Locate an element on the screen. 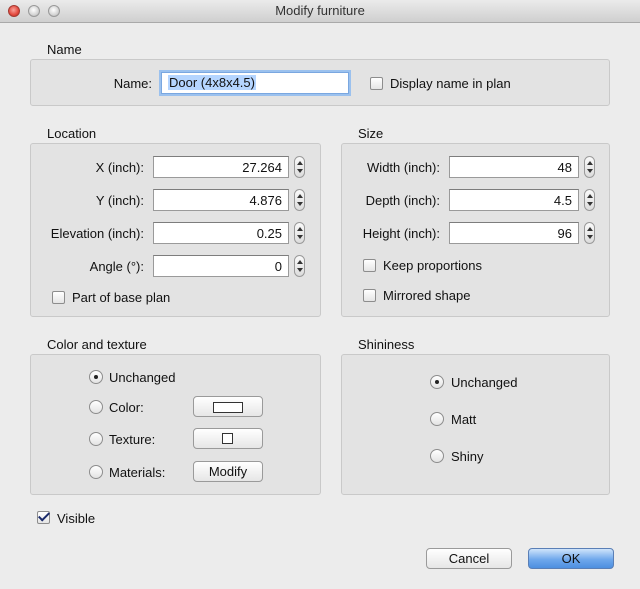  depth-label: Depth (inch): is located at coordinates (402, 200).